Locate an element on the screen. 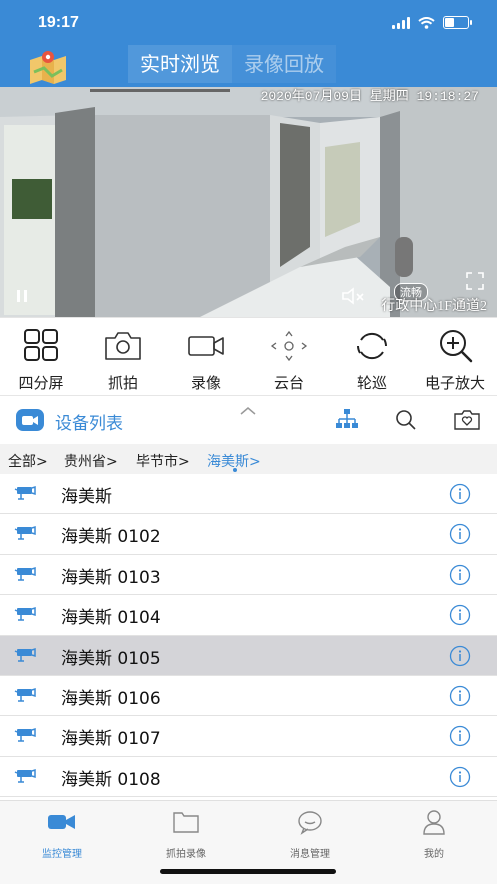 This screenshot has width=497, height=884. cycle-button: 轮巡 is located at coordinates (372, 357).